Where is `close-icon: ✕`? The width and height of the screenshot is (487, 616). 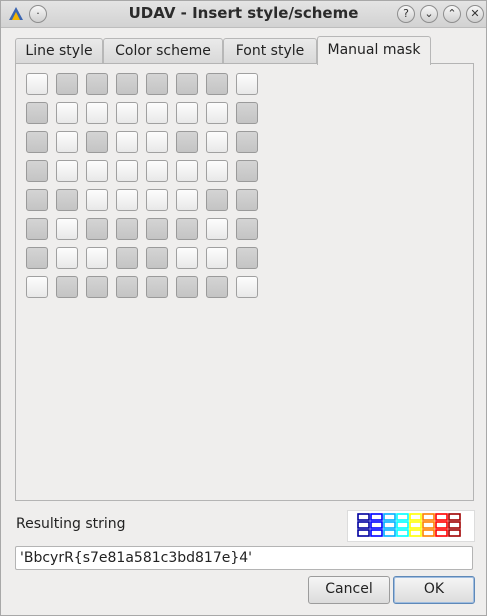
close-icon: ✕ is located at coordinates (475, 14).